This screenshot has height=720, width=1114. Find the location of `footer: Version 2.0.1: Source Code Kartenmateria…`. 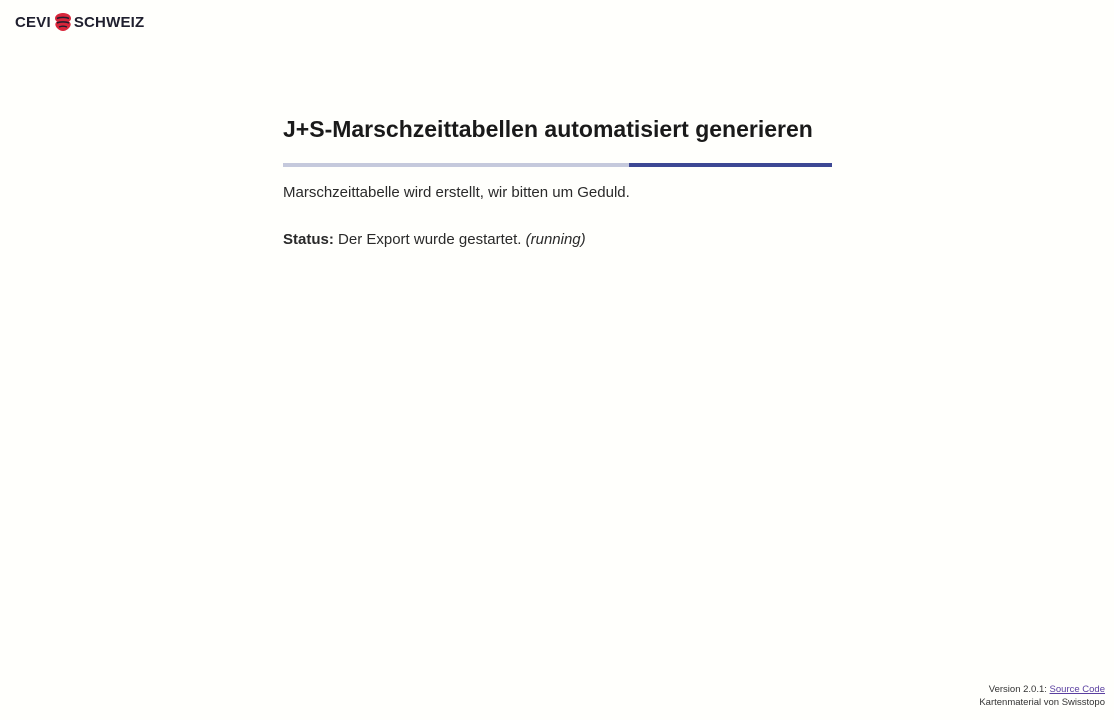

footer: Version 2.0.1: Source Code Kartenmateria… is located at coordinates (1042, 696).